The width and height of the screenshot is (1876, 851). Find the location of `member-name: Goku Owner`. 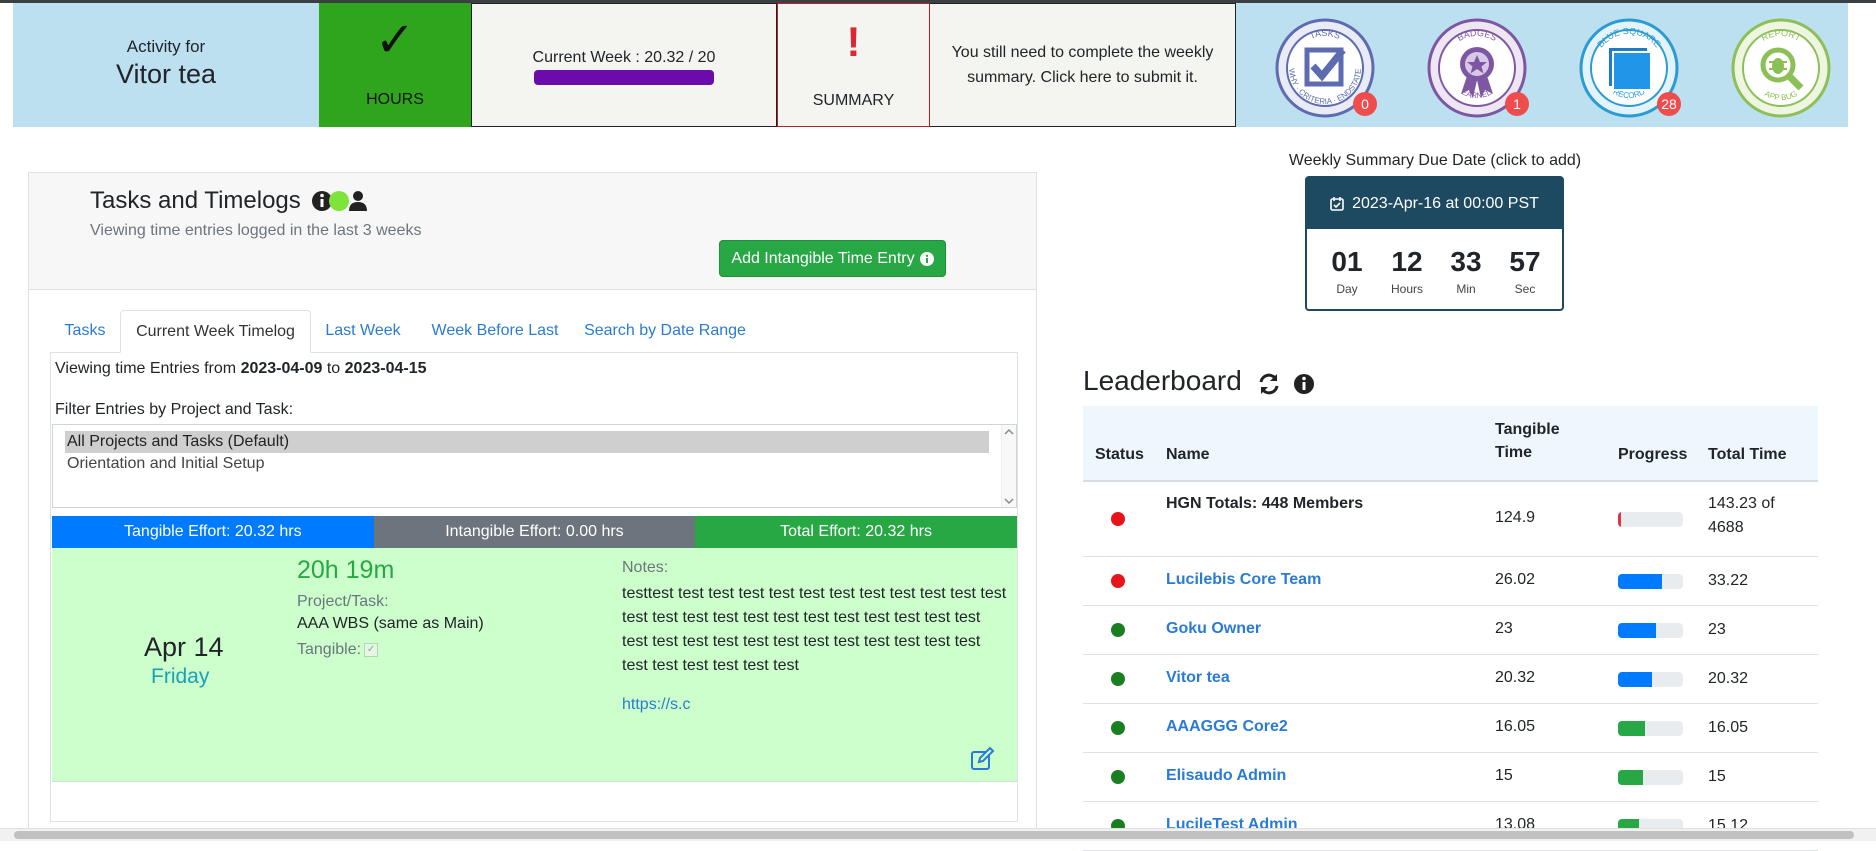

member-name: Goku Owner is located at coordinates (1213, 629).